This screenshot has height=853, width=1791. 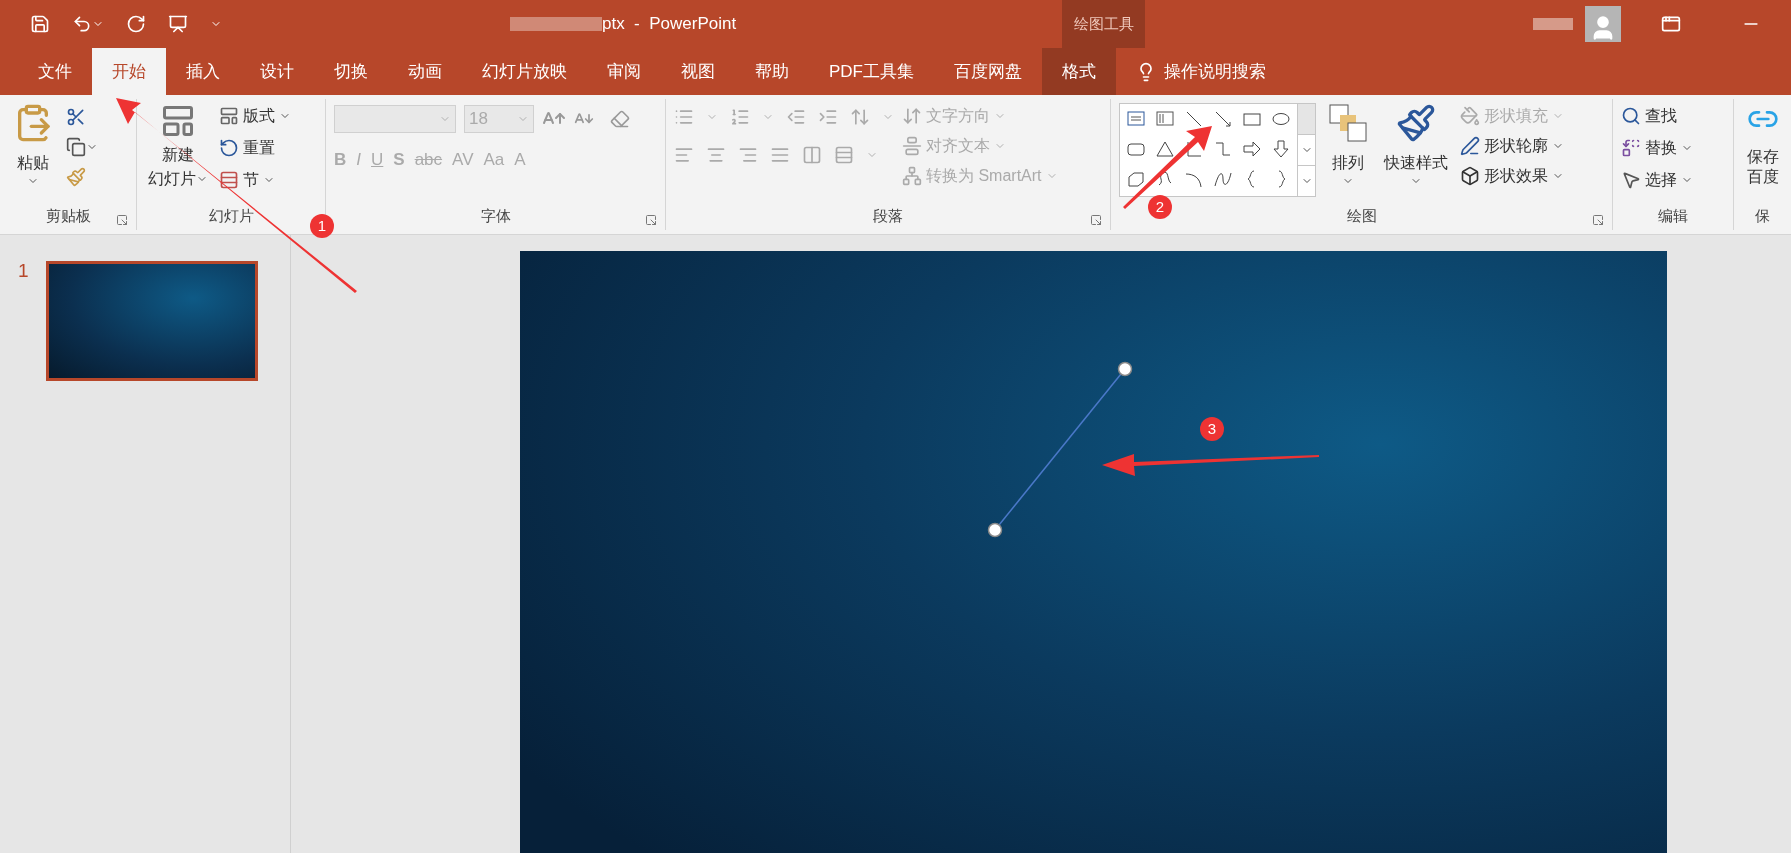 I want to click on ribbon-tab: 帮助, so click(x=772, y=71).